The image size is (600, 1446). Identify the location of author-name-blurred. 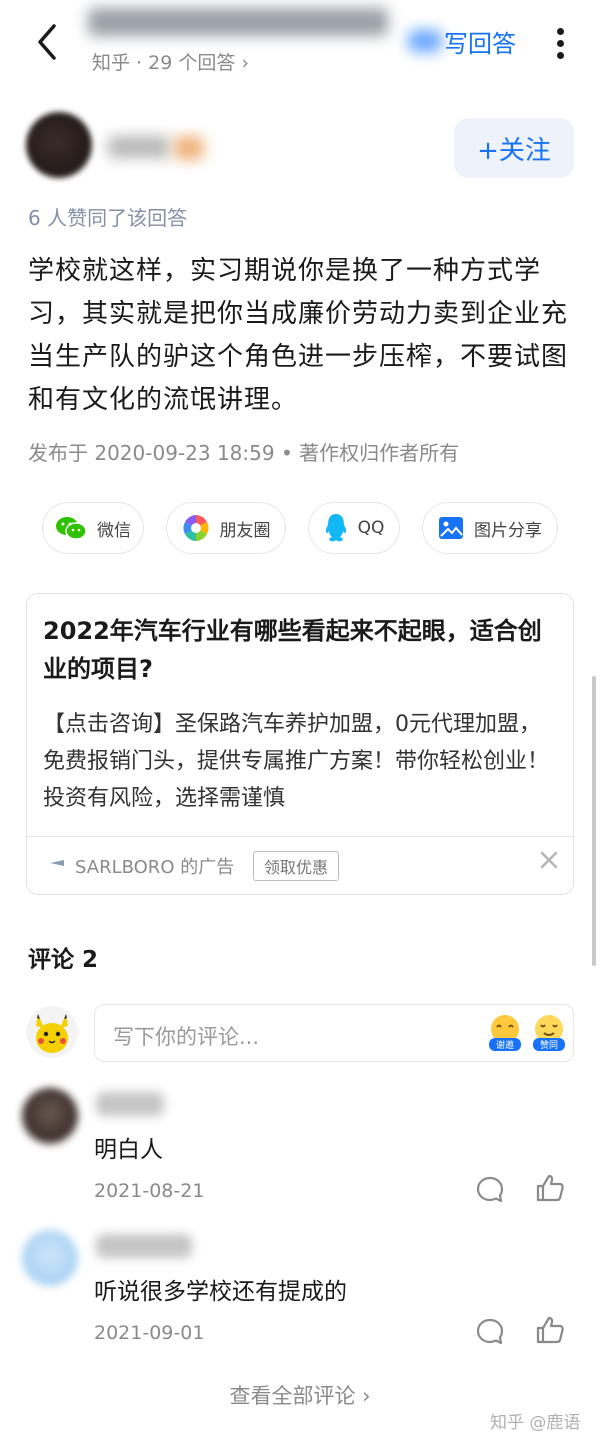
(139, 147).